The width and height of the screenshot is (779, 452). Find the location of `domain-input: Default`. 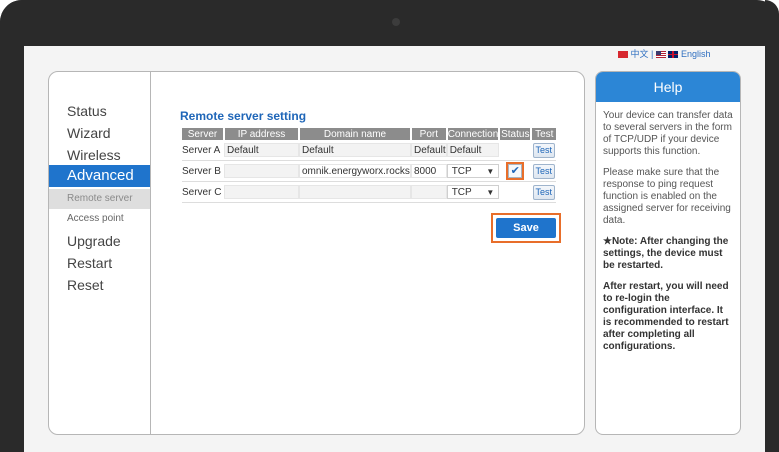

domain-input: Default is located at coordinates (355, 150).